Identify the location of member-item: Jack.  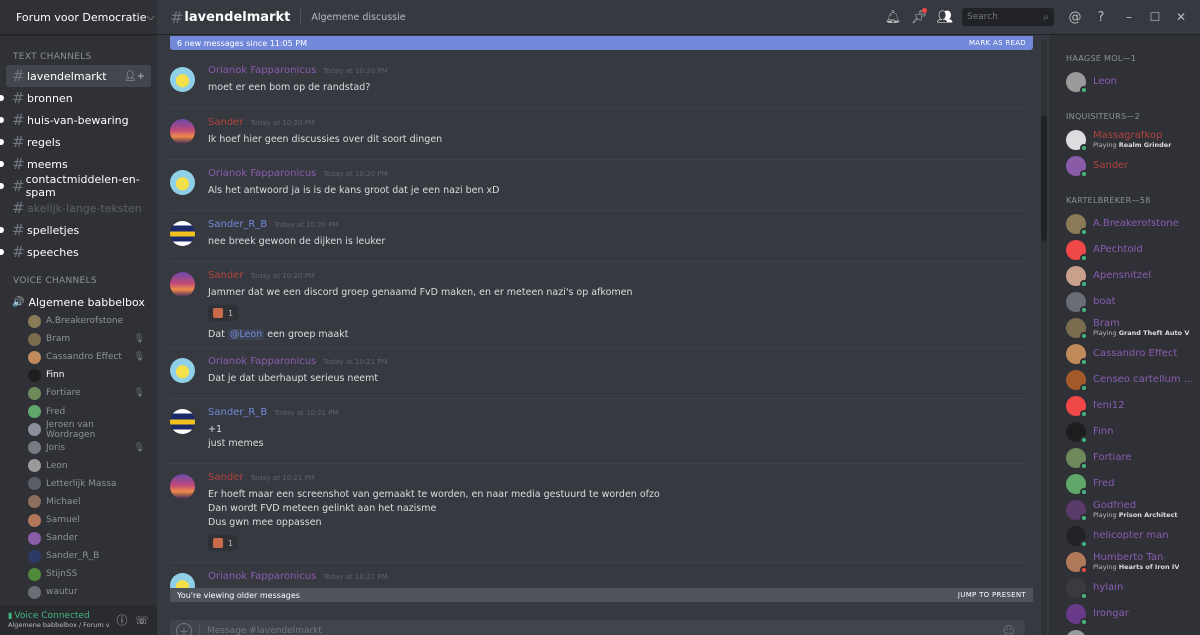
(1124, 631).